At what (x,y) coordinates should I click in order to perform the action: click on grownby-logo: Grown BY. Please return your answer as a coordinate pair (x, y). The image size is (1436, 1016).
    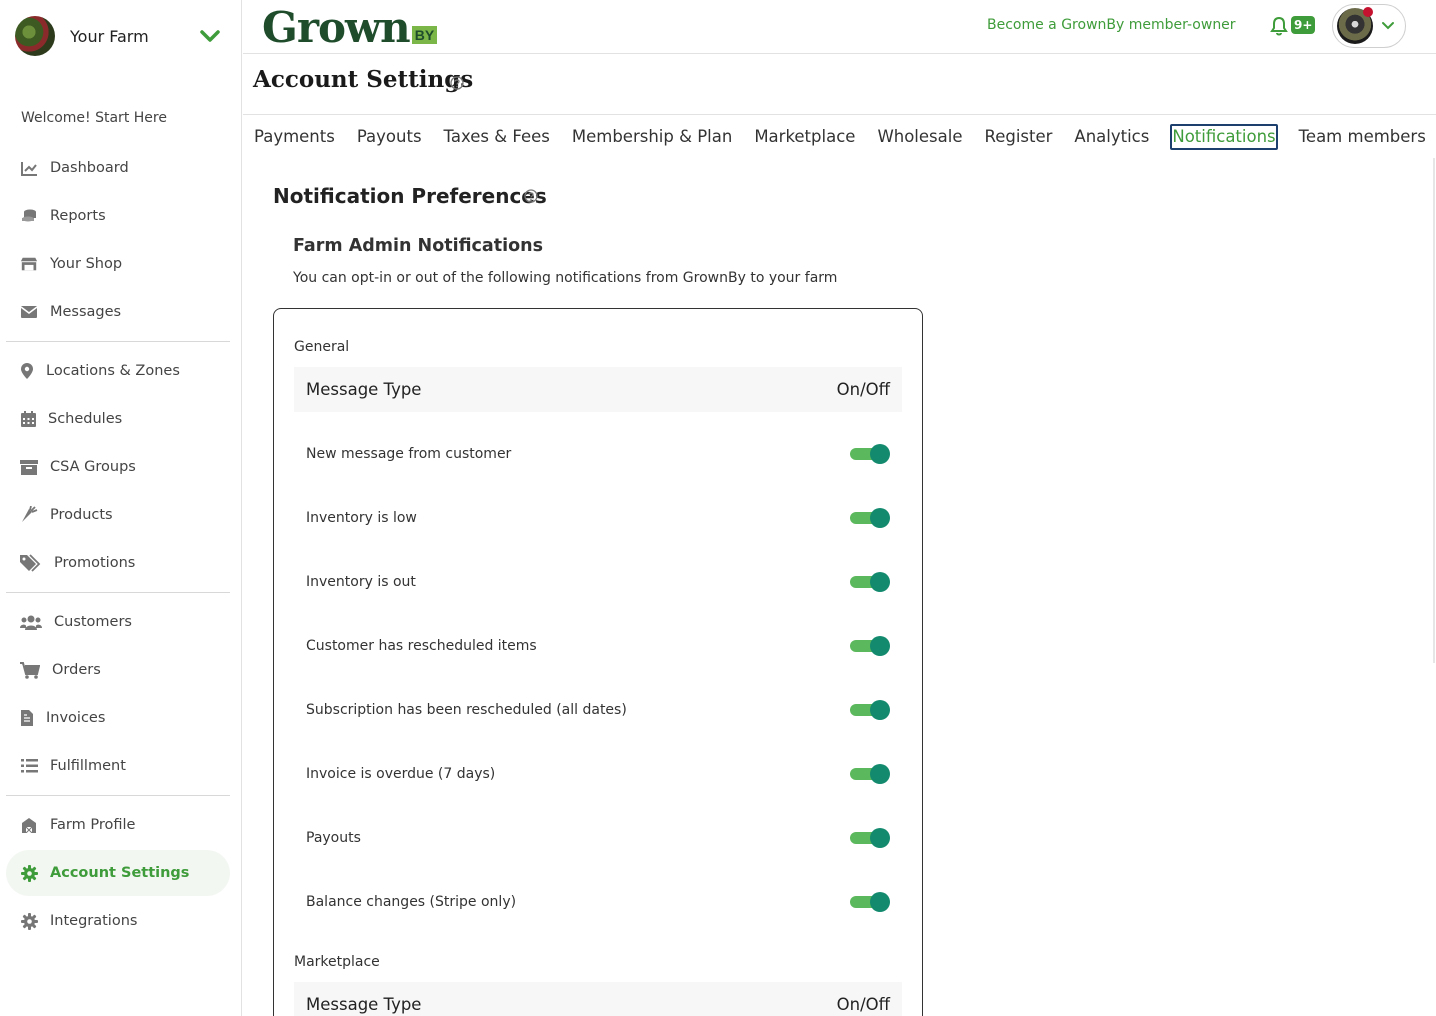
    Looking at the image, I should click on (350, 26).